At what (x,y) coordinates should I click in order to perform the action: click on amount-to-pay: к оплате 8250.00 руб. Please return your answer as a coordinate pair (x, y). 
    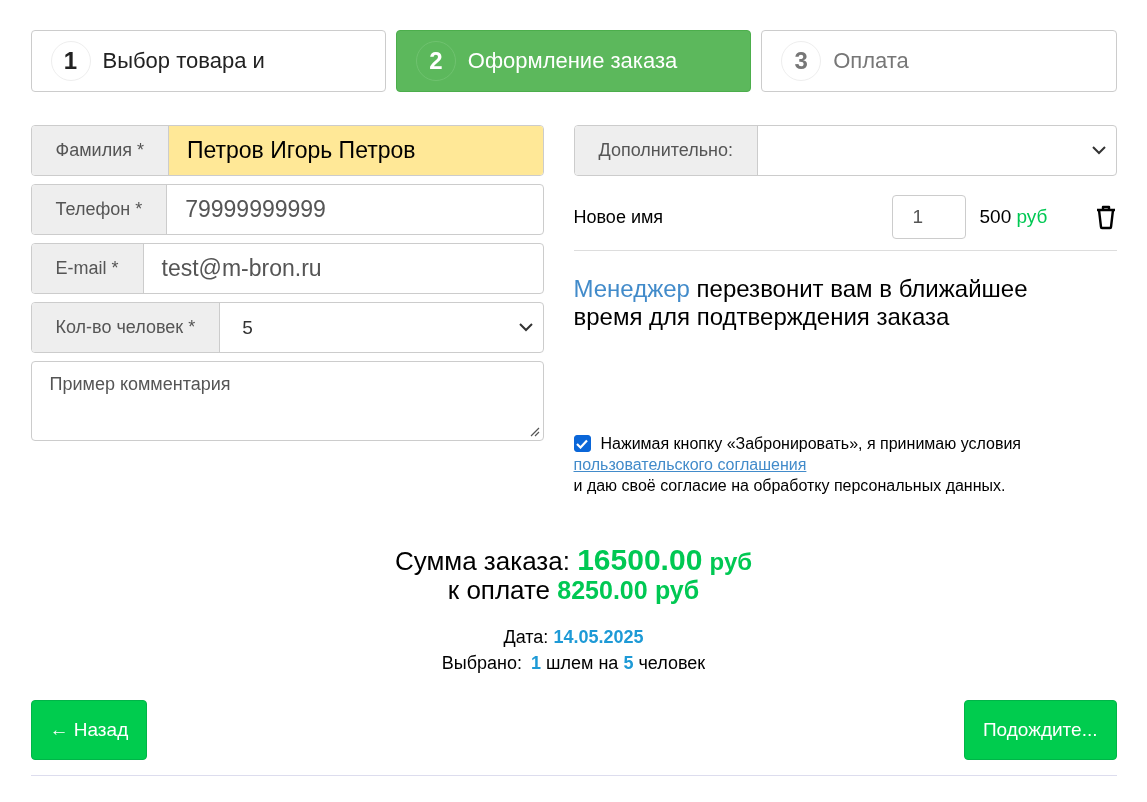
    Looking at the image, I should click on (573, 590).